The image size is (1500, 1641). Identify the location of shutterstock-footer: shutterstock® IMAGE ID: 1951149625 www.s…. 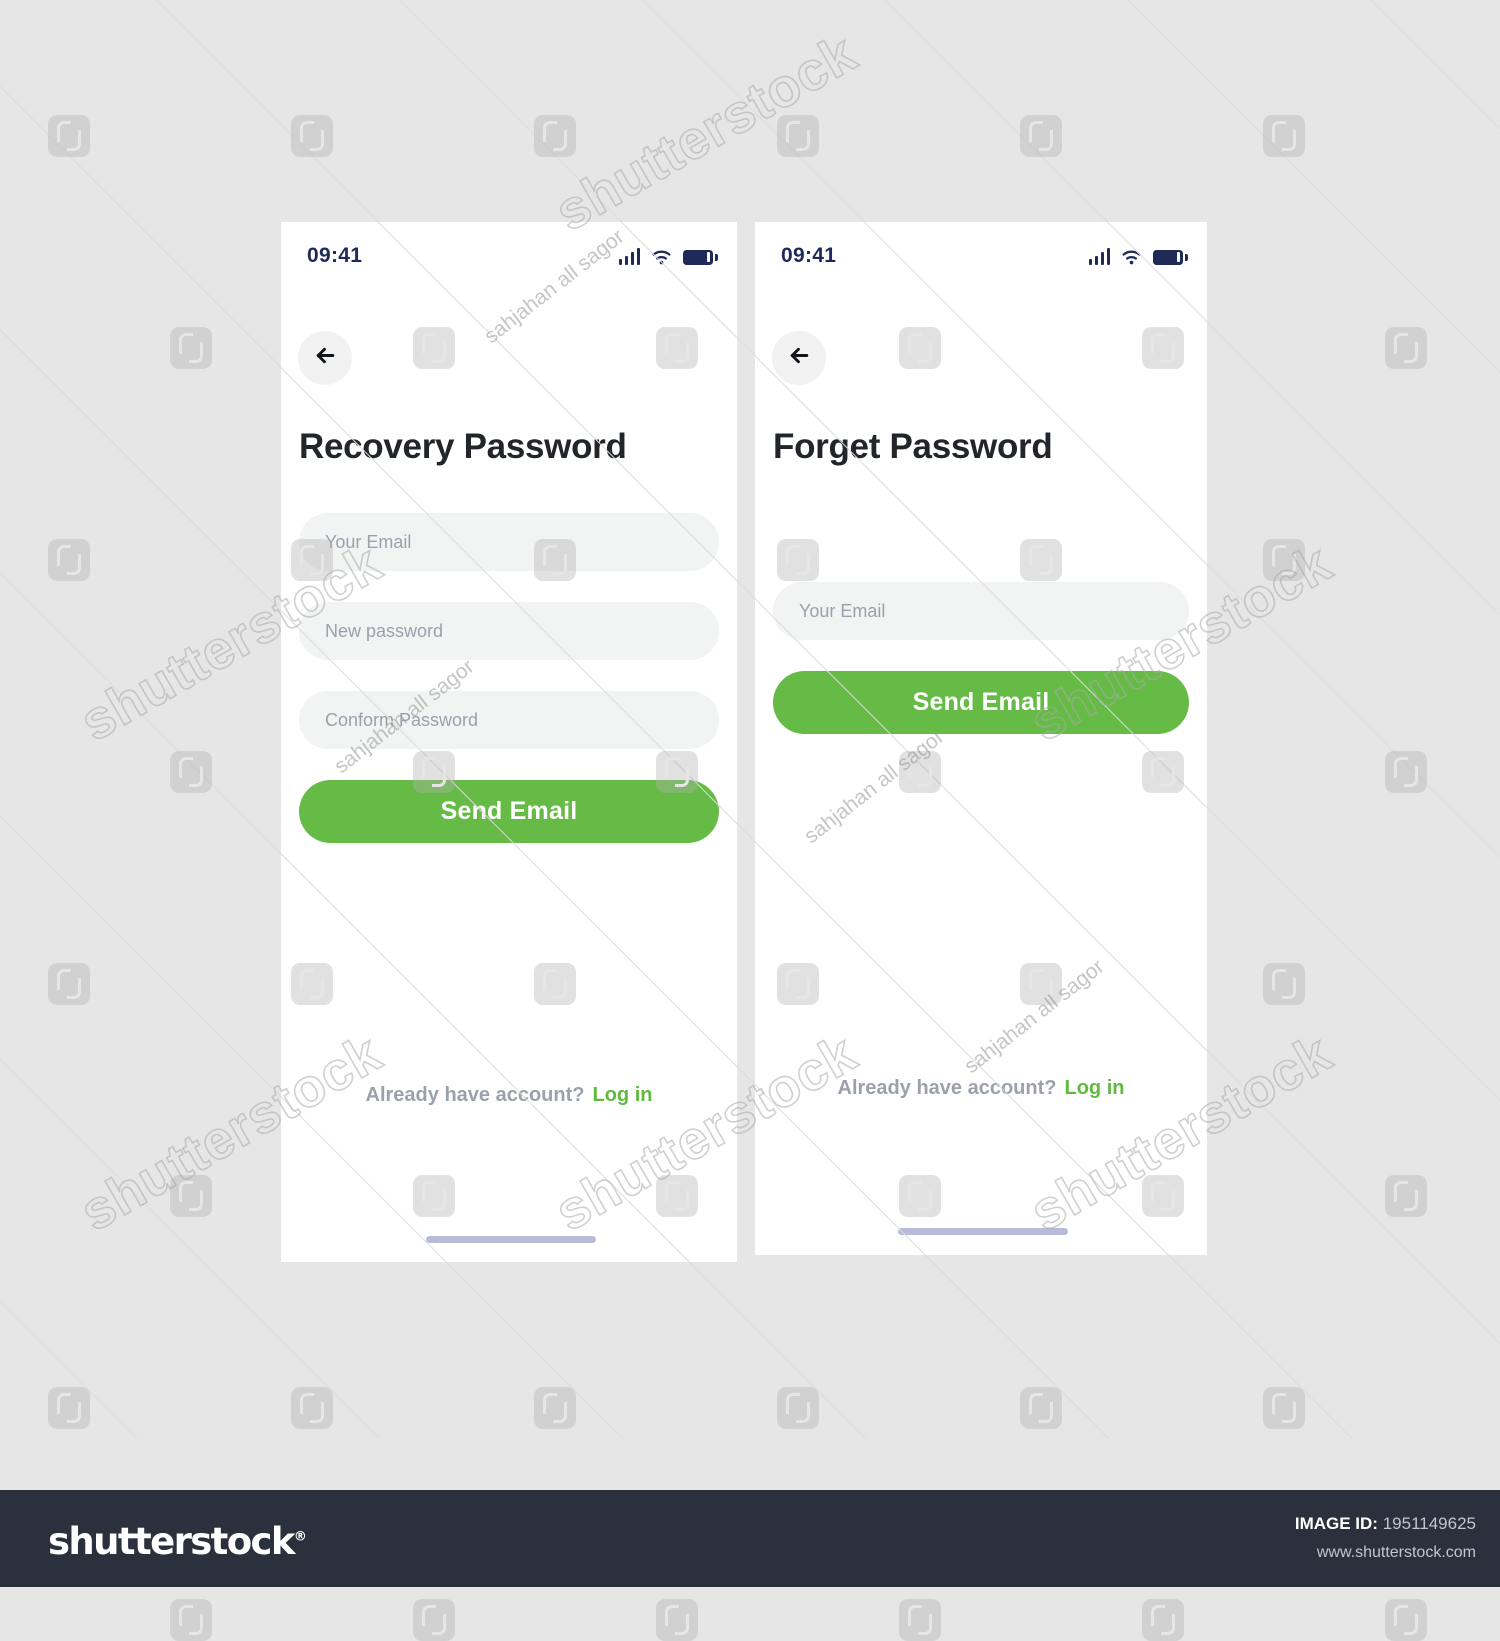
(750, 1538).